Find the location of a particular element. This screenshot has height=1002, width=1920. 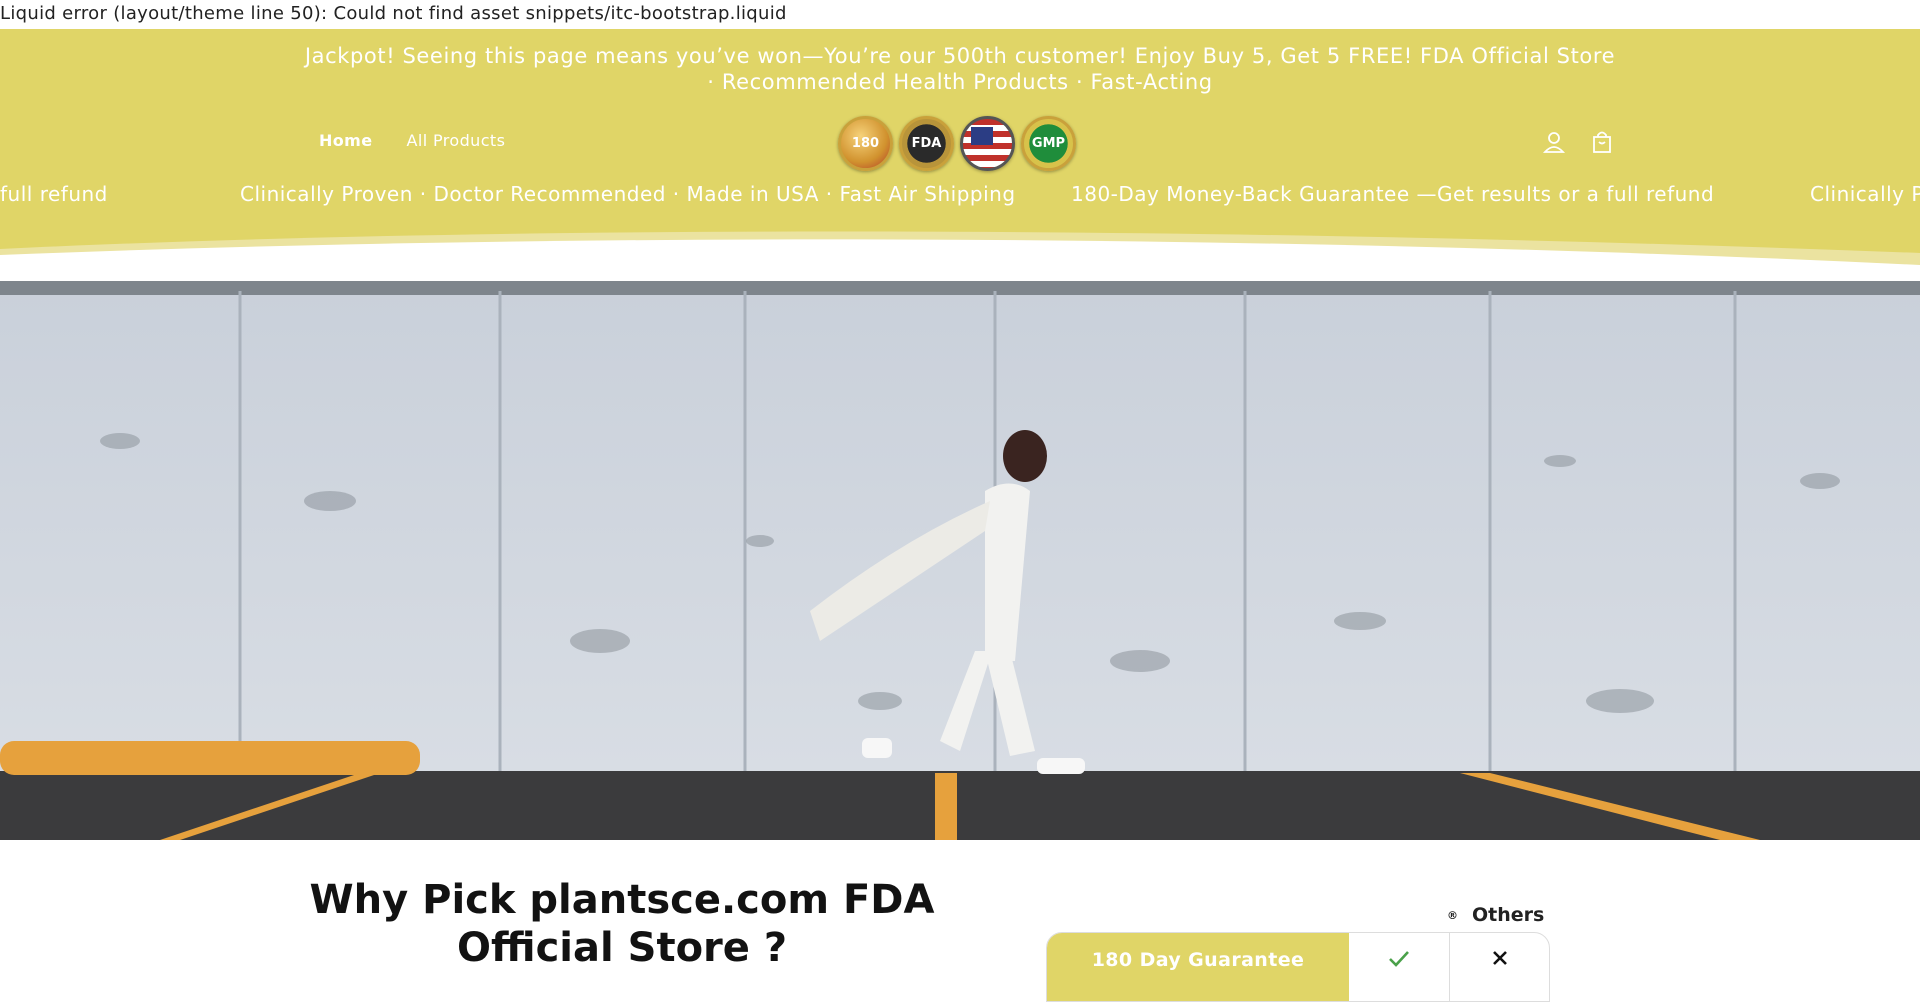

fda-badge-icon: FDA is located at coordinates (926, 143).